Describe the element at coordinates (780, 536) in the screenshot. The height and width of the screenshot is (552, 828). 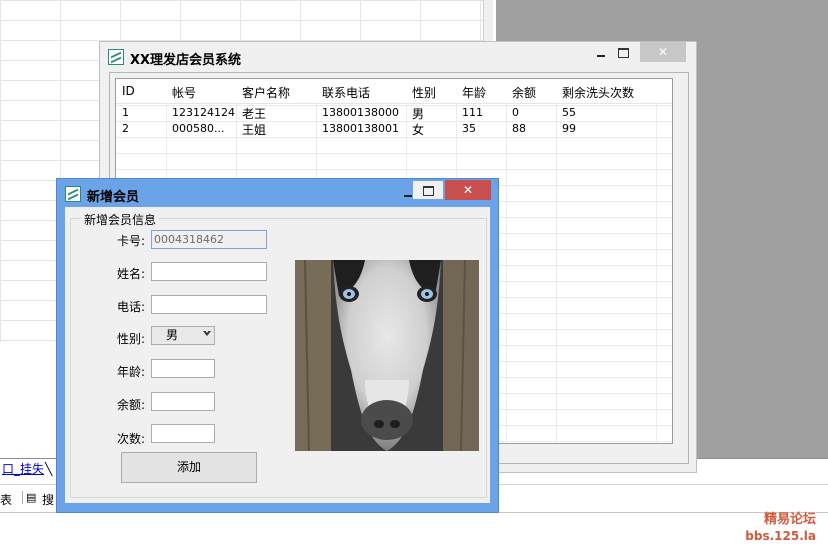
I see `watermark-url: bbs.125.la` at that location.